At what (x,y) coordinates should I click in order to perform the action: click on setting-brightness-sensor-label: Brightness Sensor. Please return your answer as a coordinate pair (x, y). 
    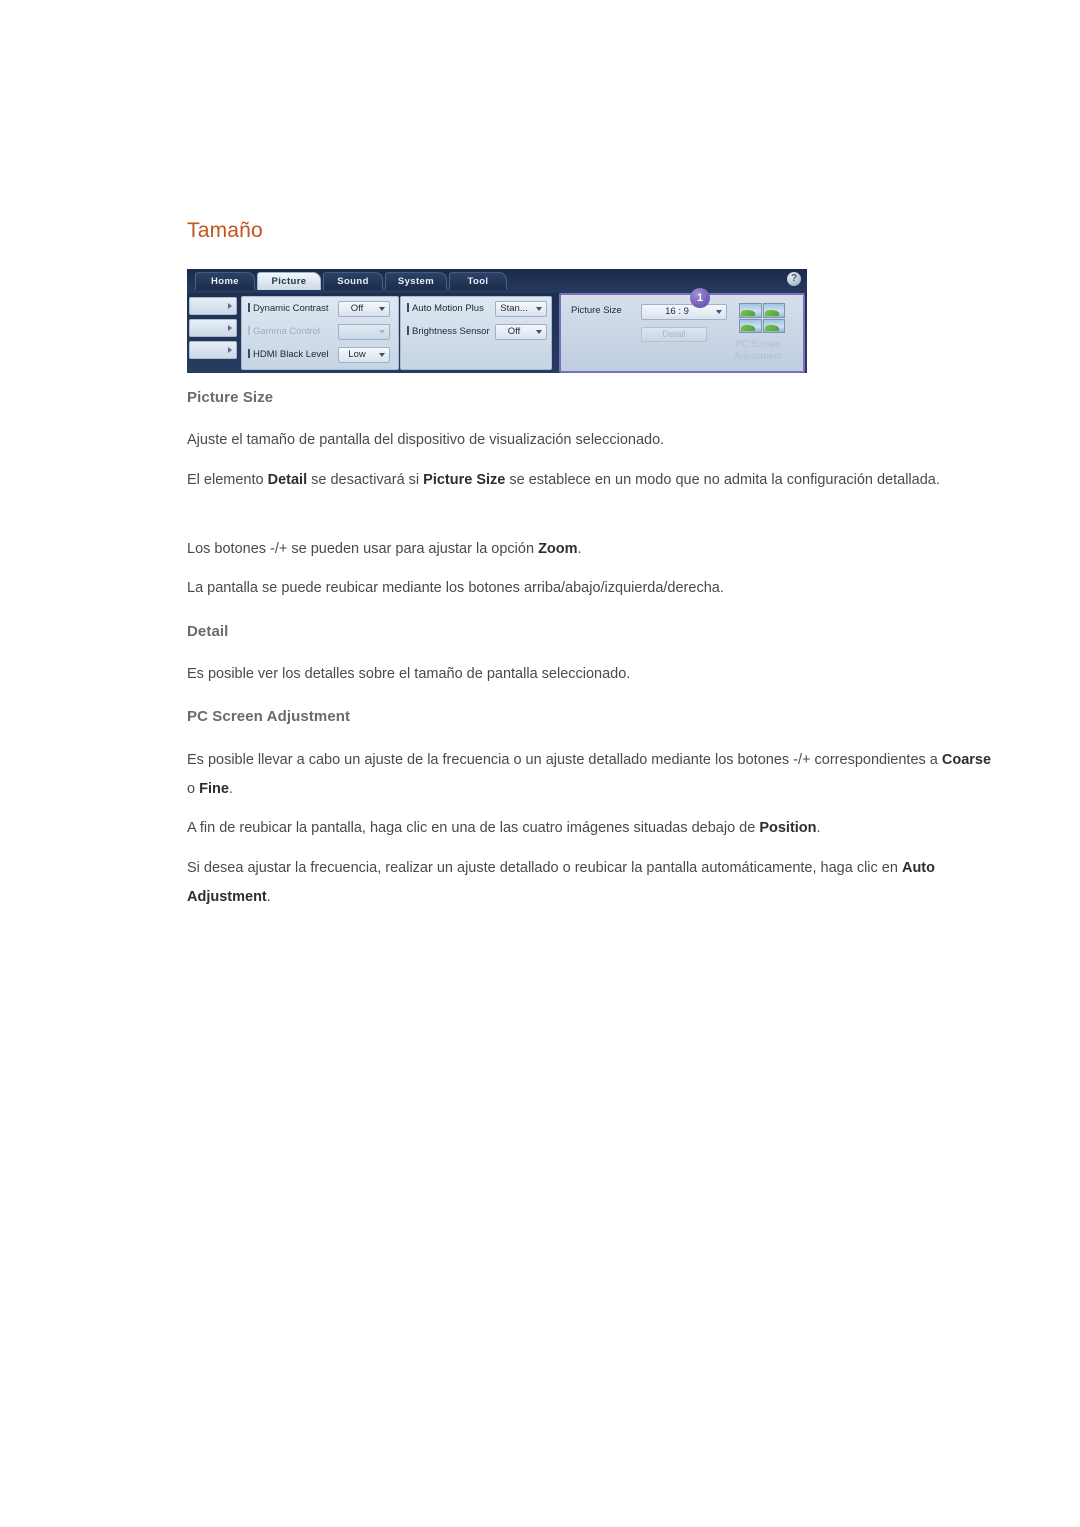
    Looking at the image, I should click on (448, 332).